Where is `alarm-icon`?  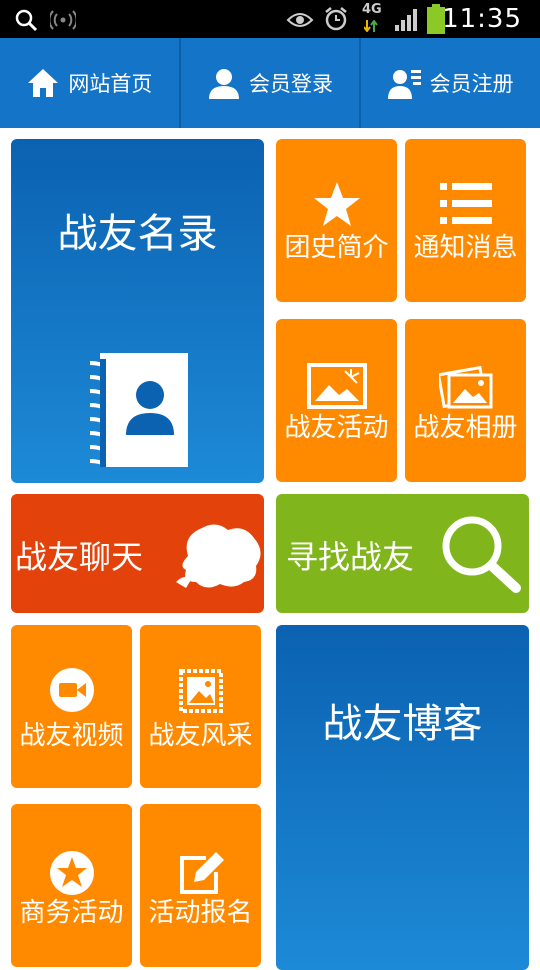 alarm-icon is located at coordinates (336, 19).